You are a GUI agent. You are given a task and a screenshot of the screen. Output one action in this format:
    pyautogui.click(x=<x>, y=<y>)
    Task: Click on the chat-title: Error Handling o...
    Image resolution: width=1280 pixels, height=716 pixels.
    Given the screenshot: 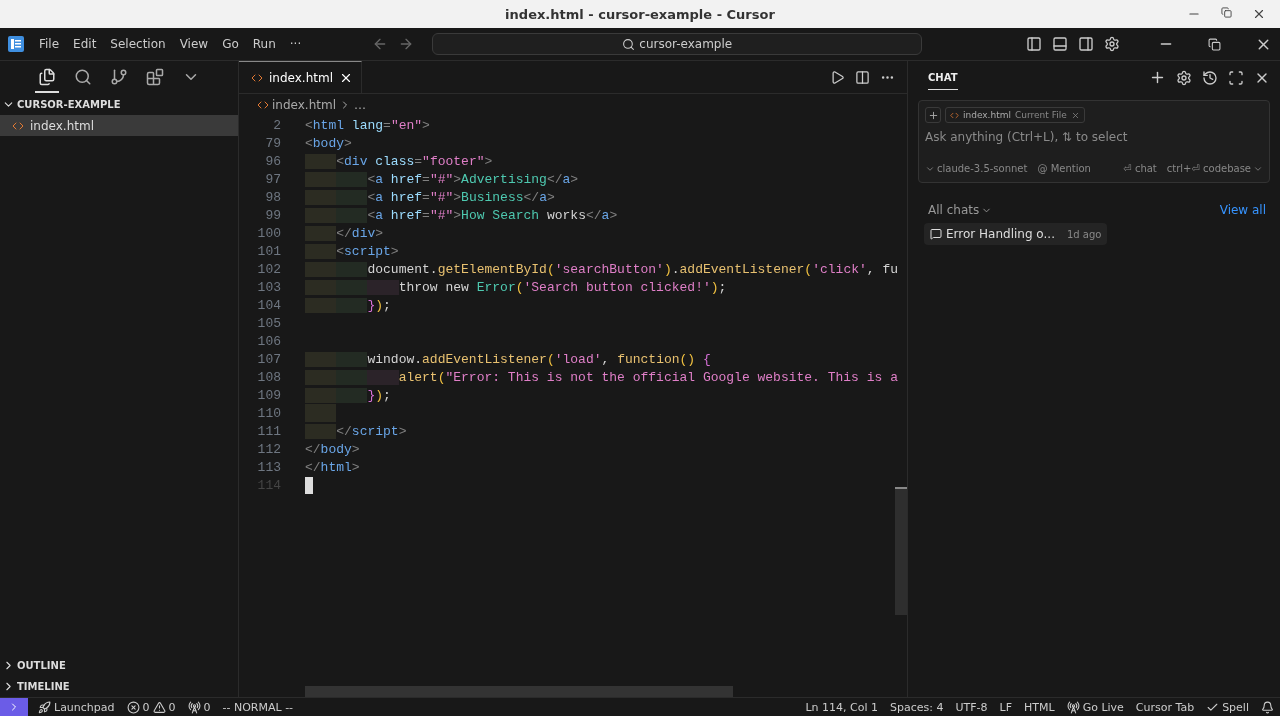 What is the action you would take?
    pyautogui.click(x=1000, y=234)
    